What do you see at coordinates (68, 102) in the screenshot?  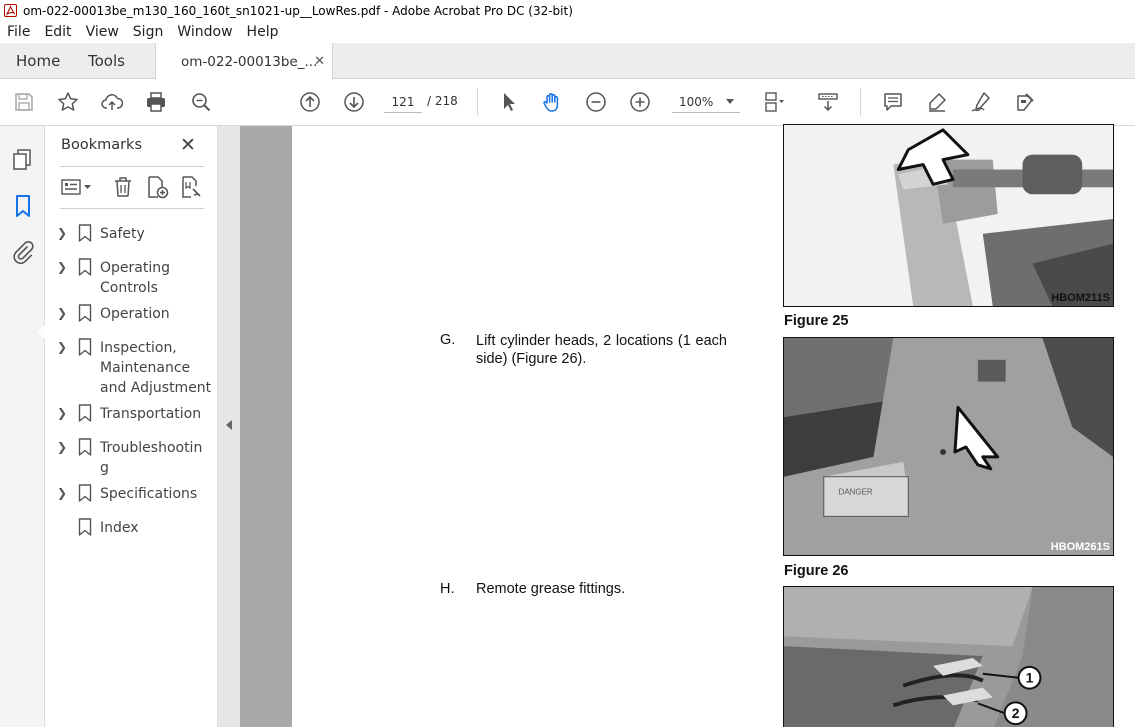 I see `star-icon` at bounding box center [68, 102].